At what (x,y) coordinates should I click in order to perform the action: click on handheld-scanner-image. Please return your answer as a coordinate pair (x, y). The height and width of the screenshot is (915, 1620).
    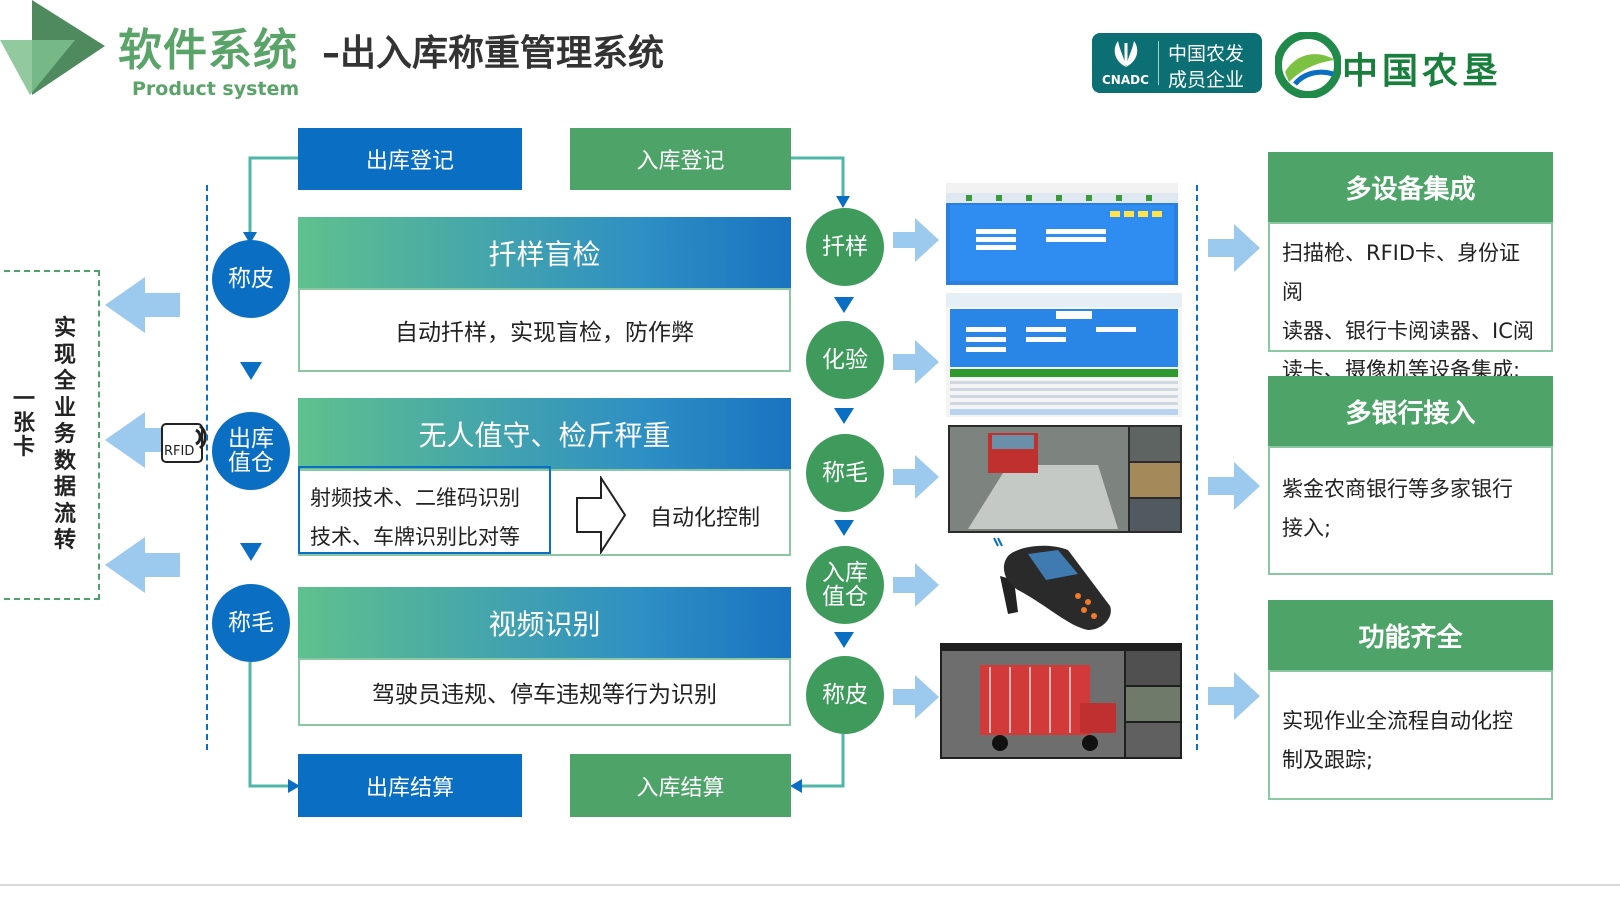
    Looking at the image, I should click on (1052, 583).